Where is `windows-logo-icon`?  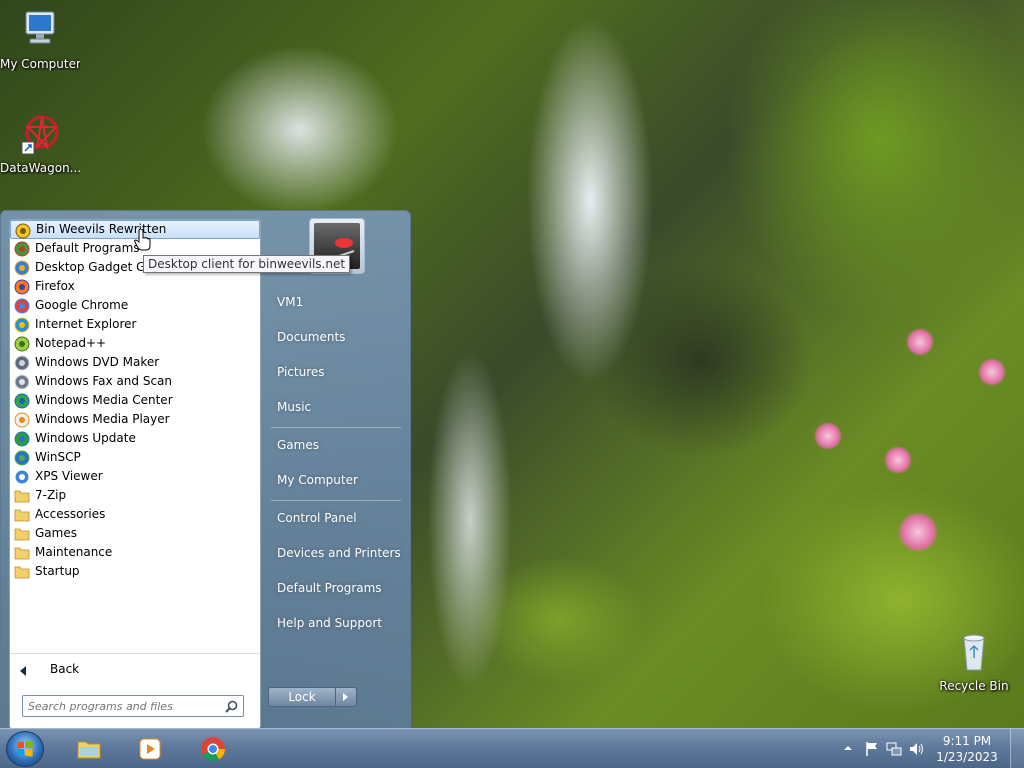
windows-logo-icon is located at coordinates (25, 748).